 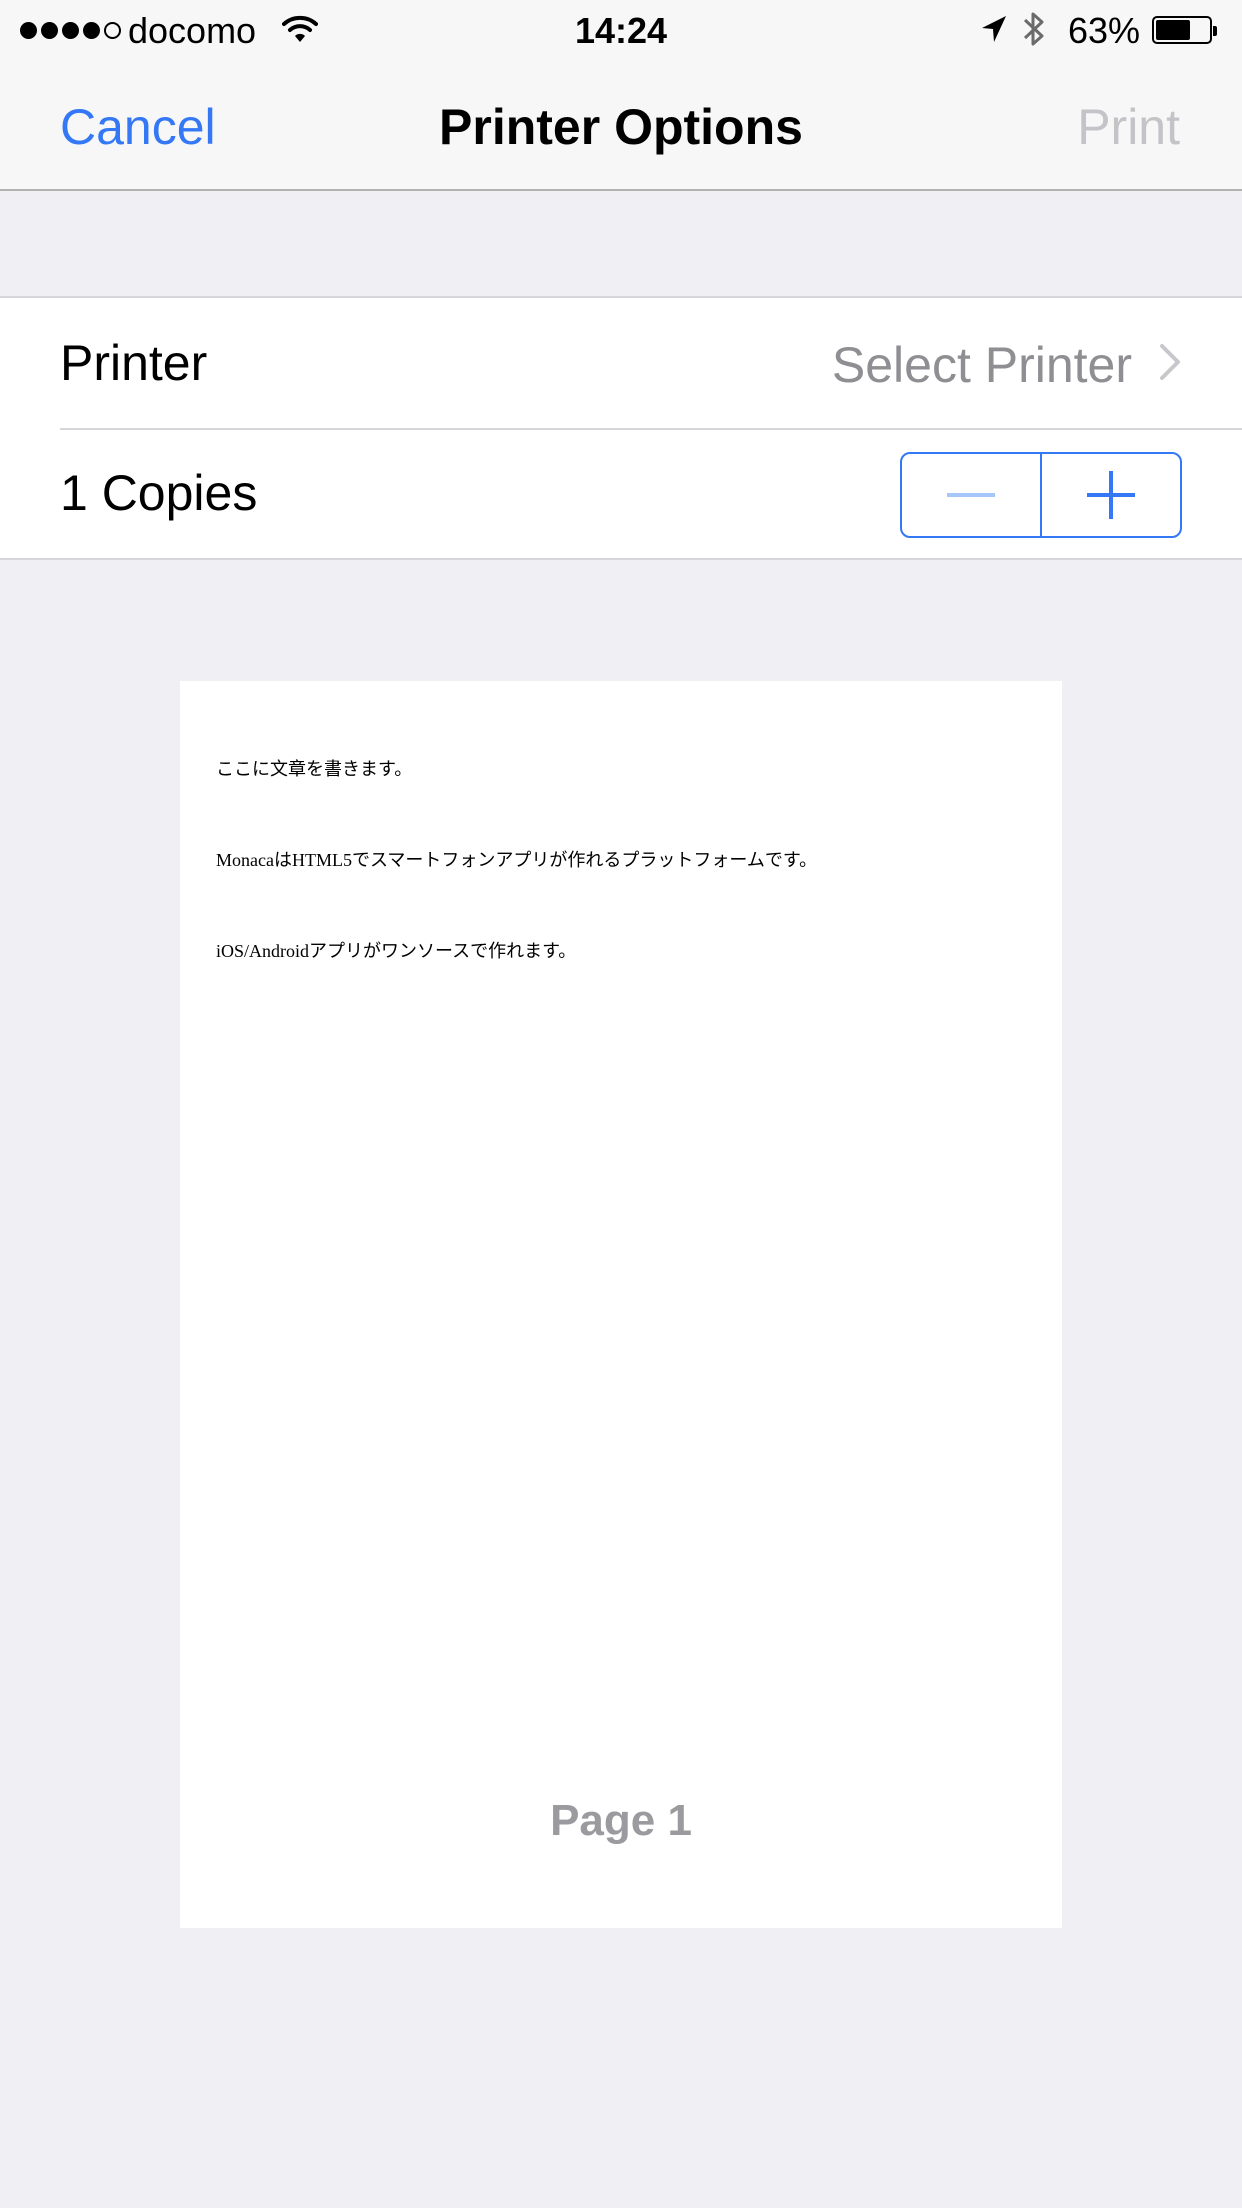 What do you see at coordinates (1184, 30) in the screenshot?
I see `battery-icon` at bounding box center [1184, 30].